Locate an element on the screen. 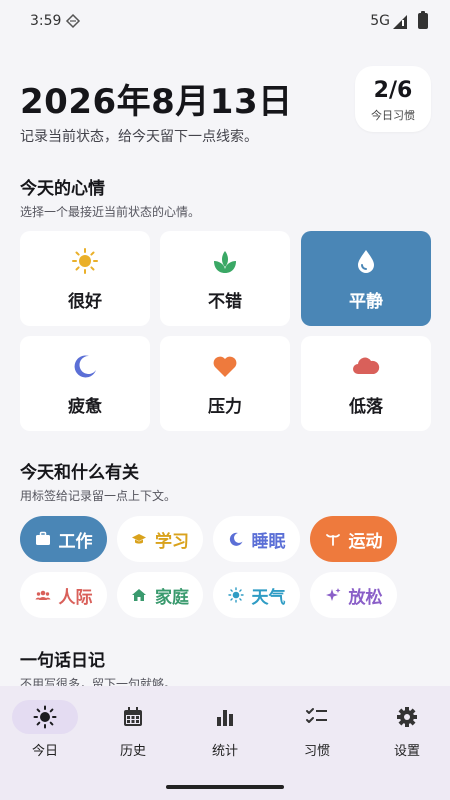 This screenshot has height=800, width=450. bar-chart-icon is located at coordinates (225, 718).